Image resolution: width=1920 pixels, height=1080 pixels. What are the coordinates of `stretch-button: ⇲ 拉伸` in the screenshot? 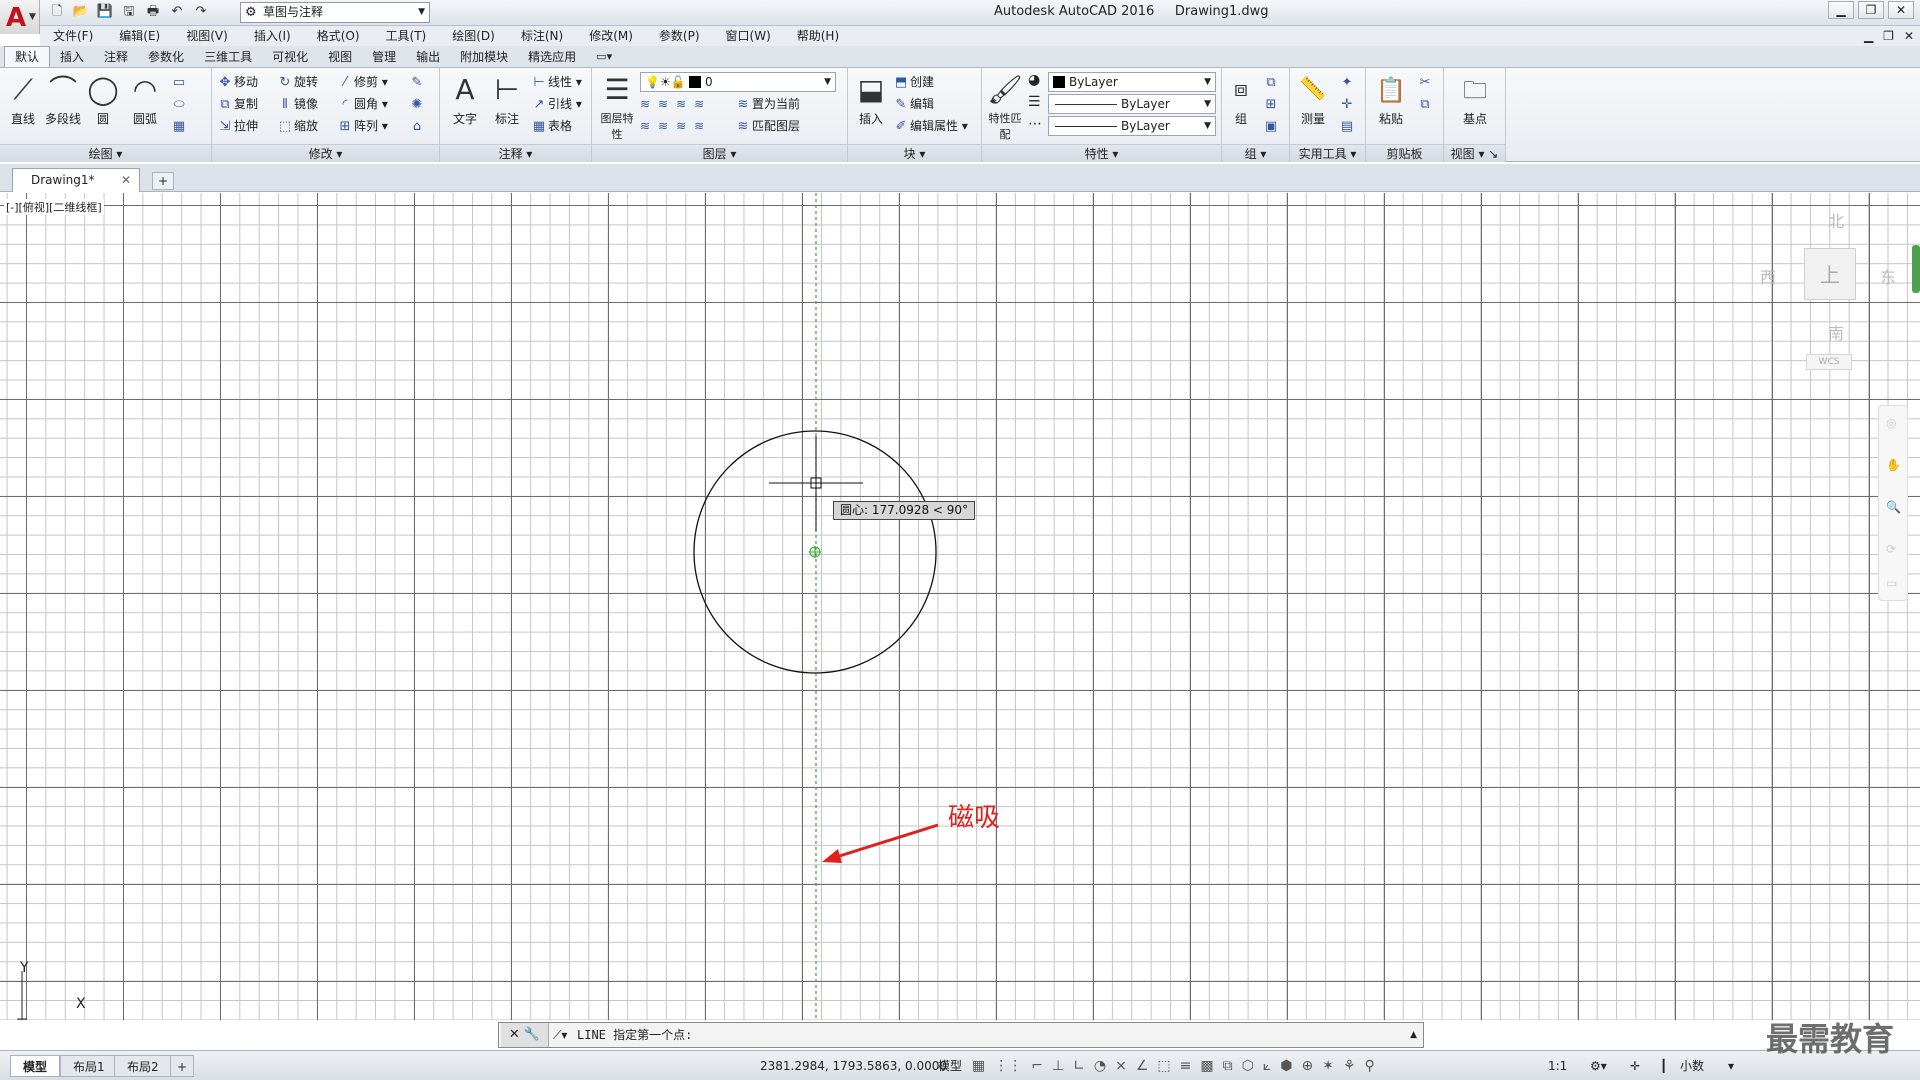 It's located at (237, 126).